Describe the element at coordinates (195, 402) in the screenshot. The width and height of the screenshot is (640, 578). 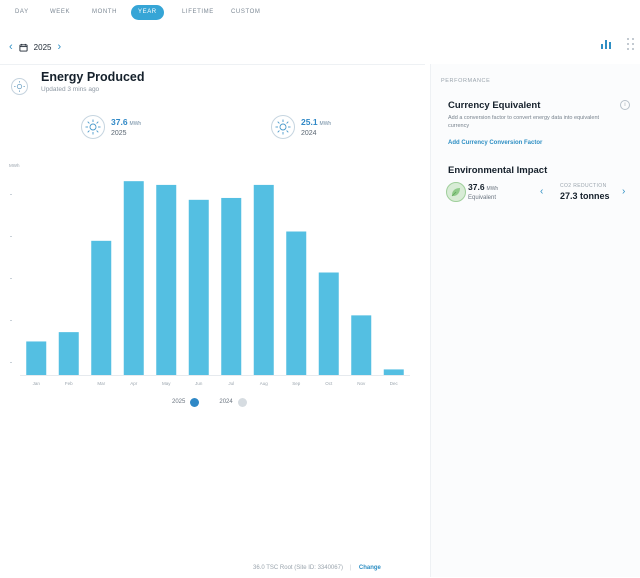
I see `legend-toggle-current` at that location.